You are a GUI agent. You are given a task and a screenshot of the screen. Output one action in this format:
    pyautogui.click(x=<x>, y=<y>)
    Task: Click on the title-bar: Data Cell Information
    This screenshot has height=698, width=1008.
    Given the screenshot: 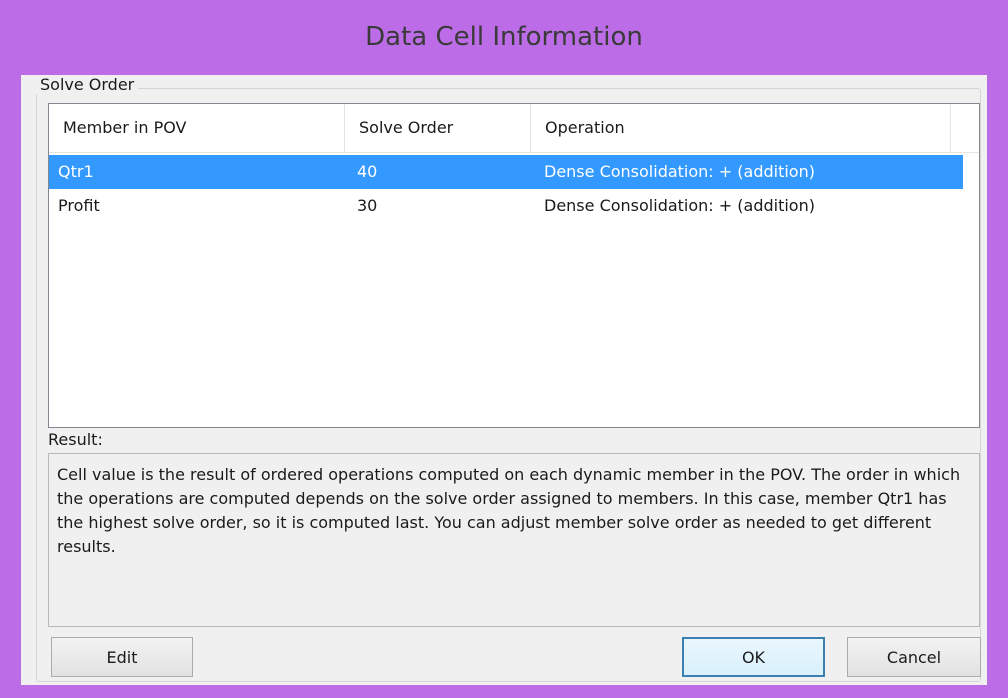 What is the action you would take?
    pyautogui.click(x=504, y=39)
    